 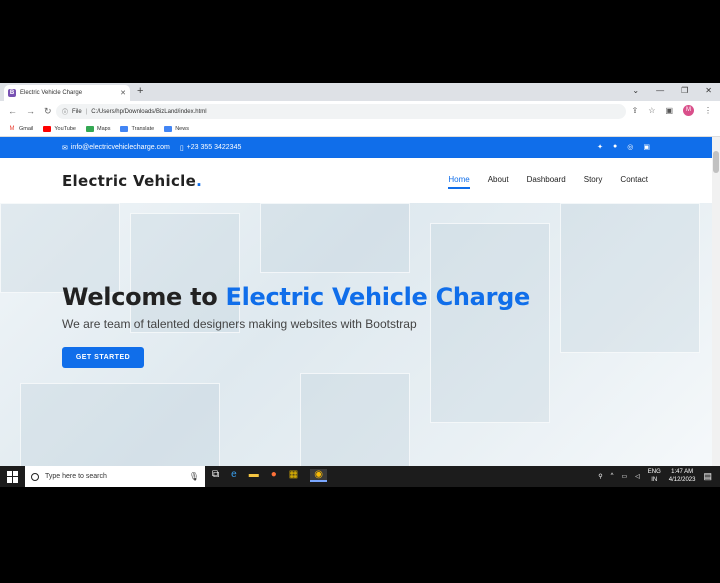 I want to click on phone-text: +23 355 3422345, so click(x=214, y=147).